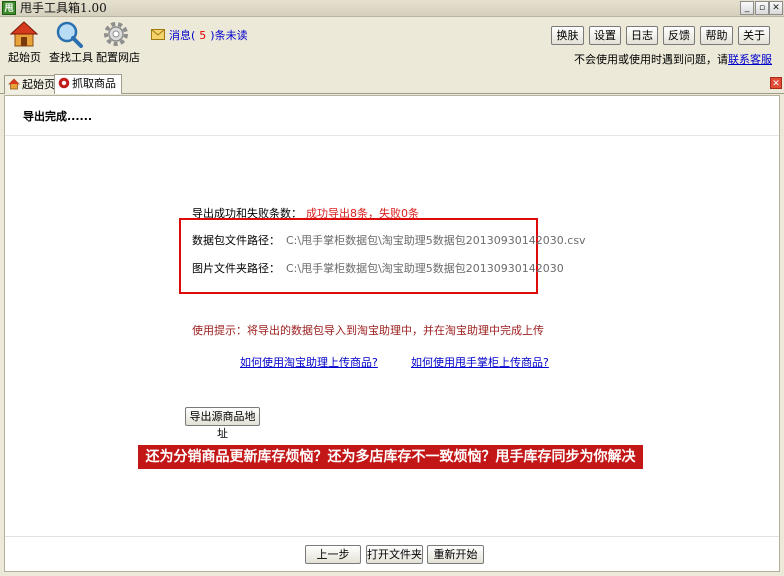  What do you see at coordinates (116, 34) in the screenshot?
I see `gear-icon` at bounding box center [116, 34].